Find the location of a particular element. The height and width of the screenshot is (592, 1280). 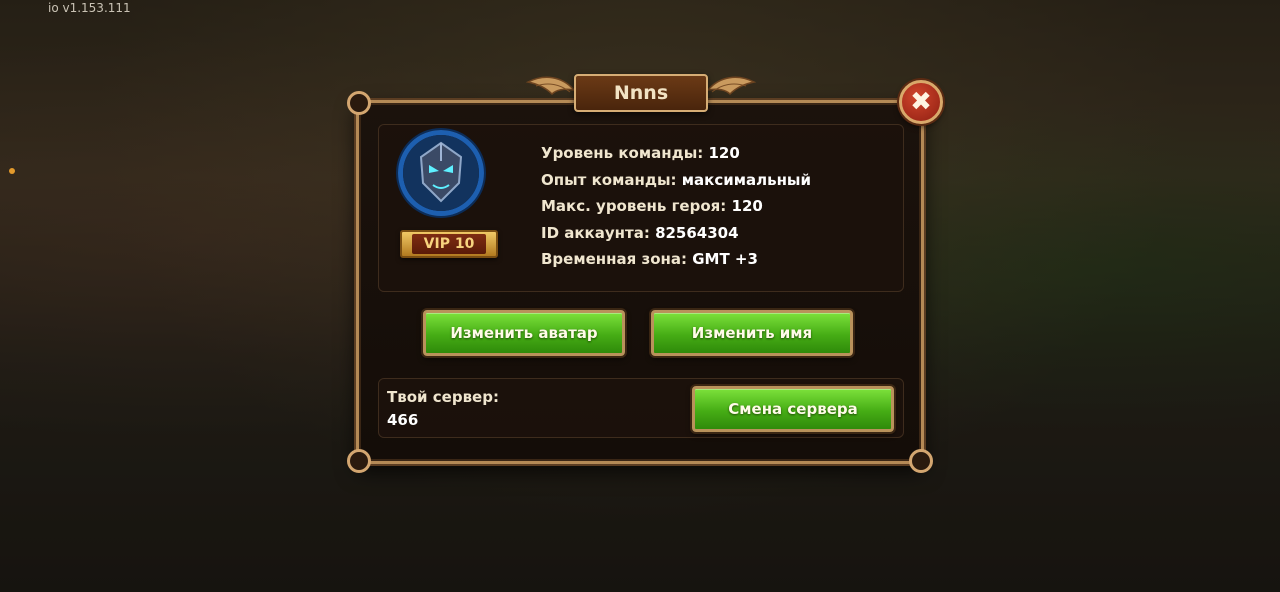

avatar is located at coordinates (441, 173).